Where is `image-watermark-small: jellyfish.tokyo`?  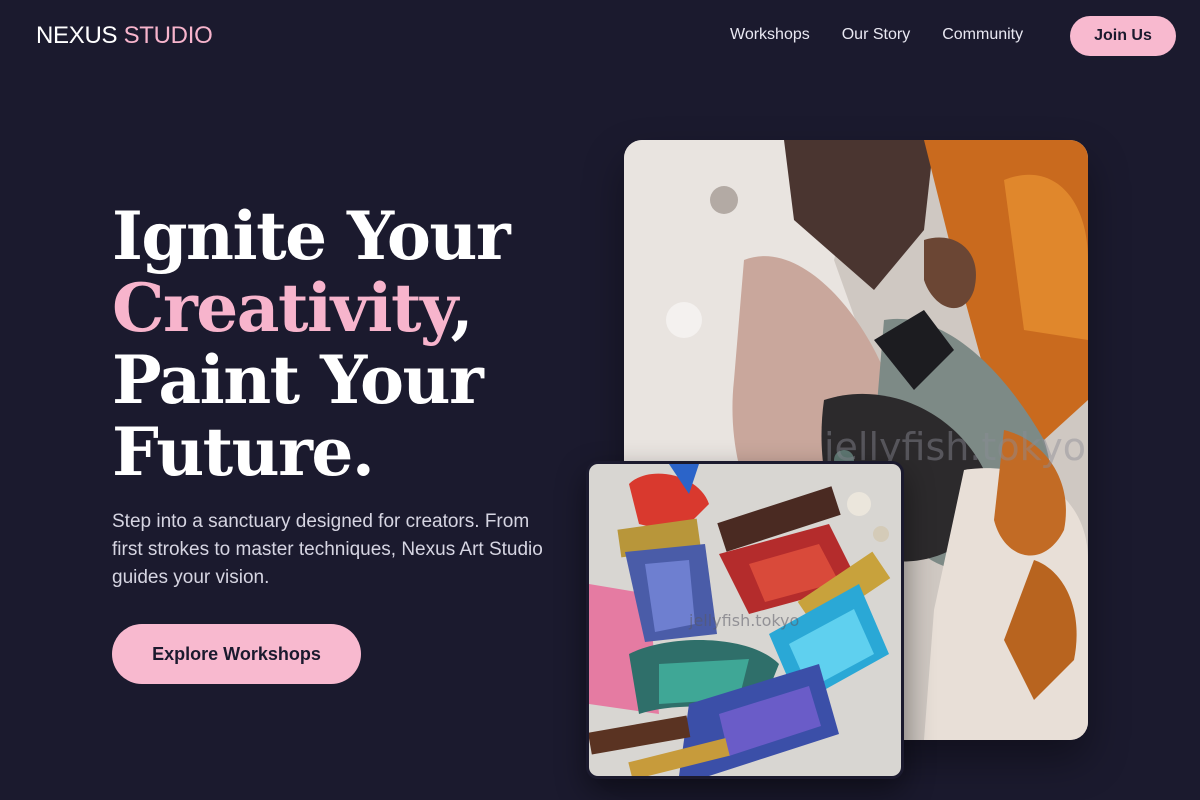
image-watermark-small: jellyfish.tokyo is located at coordinates (743, 620).